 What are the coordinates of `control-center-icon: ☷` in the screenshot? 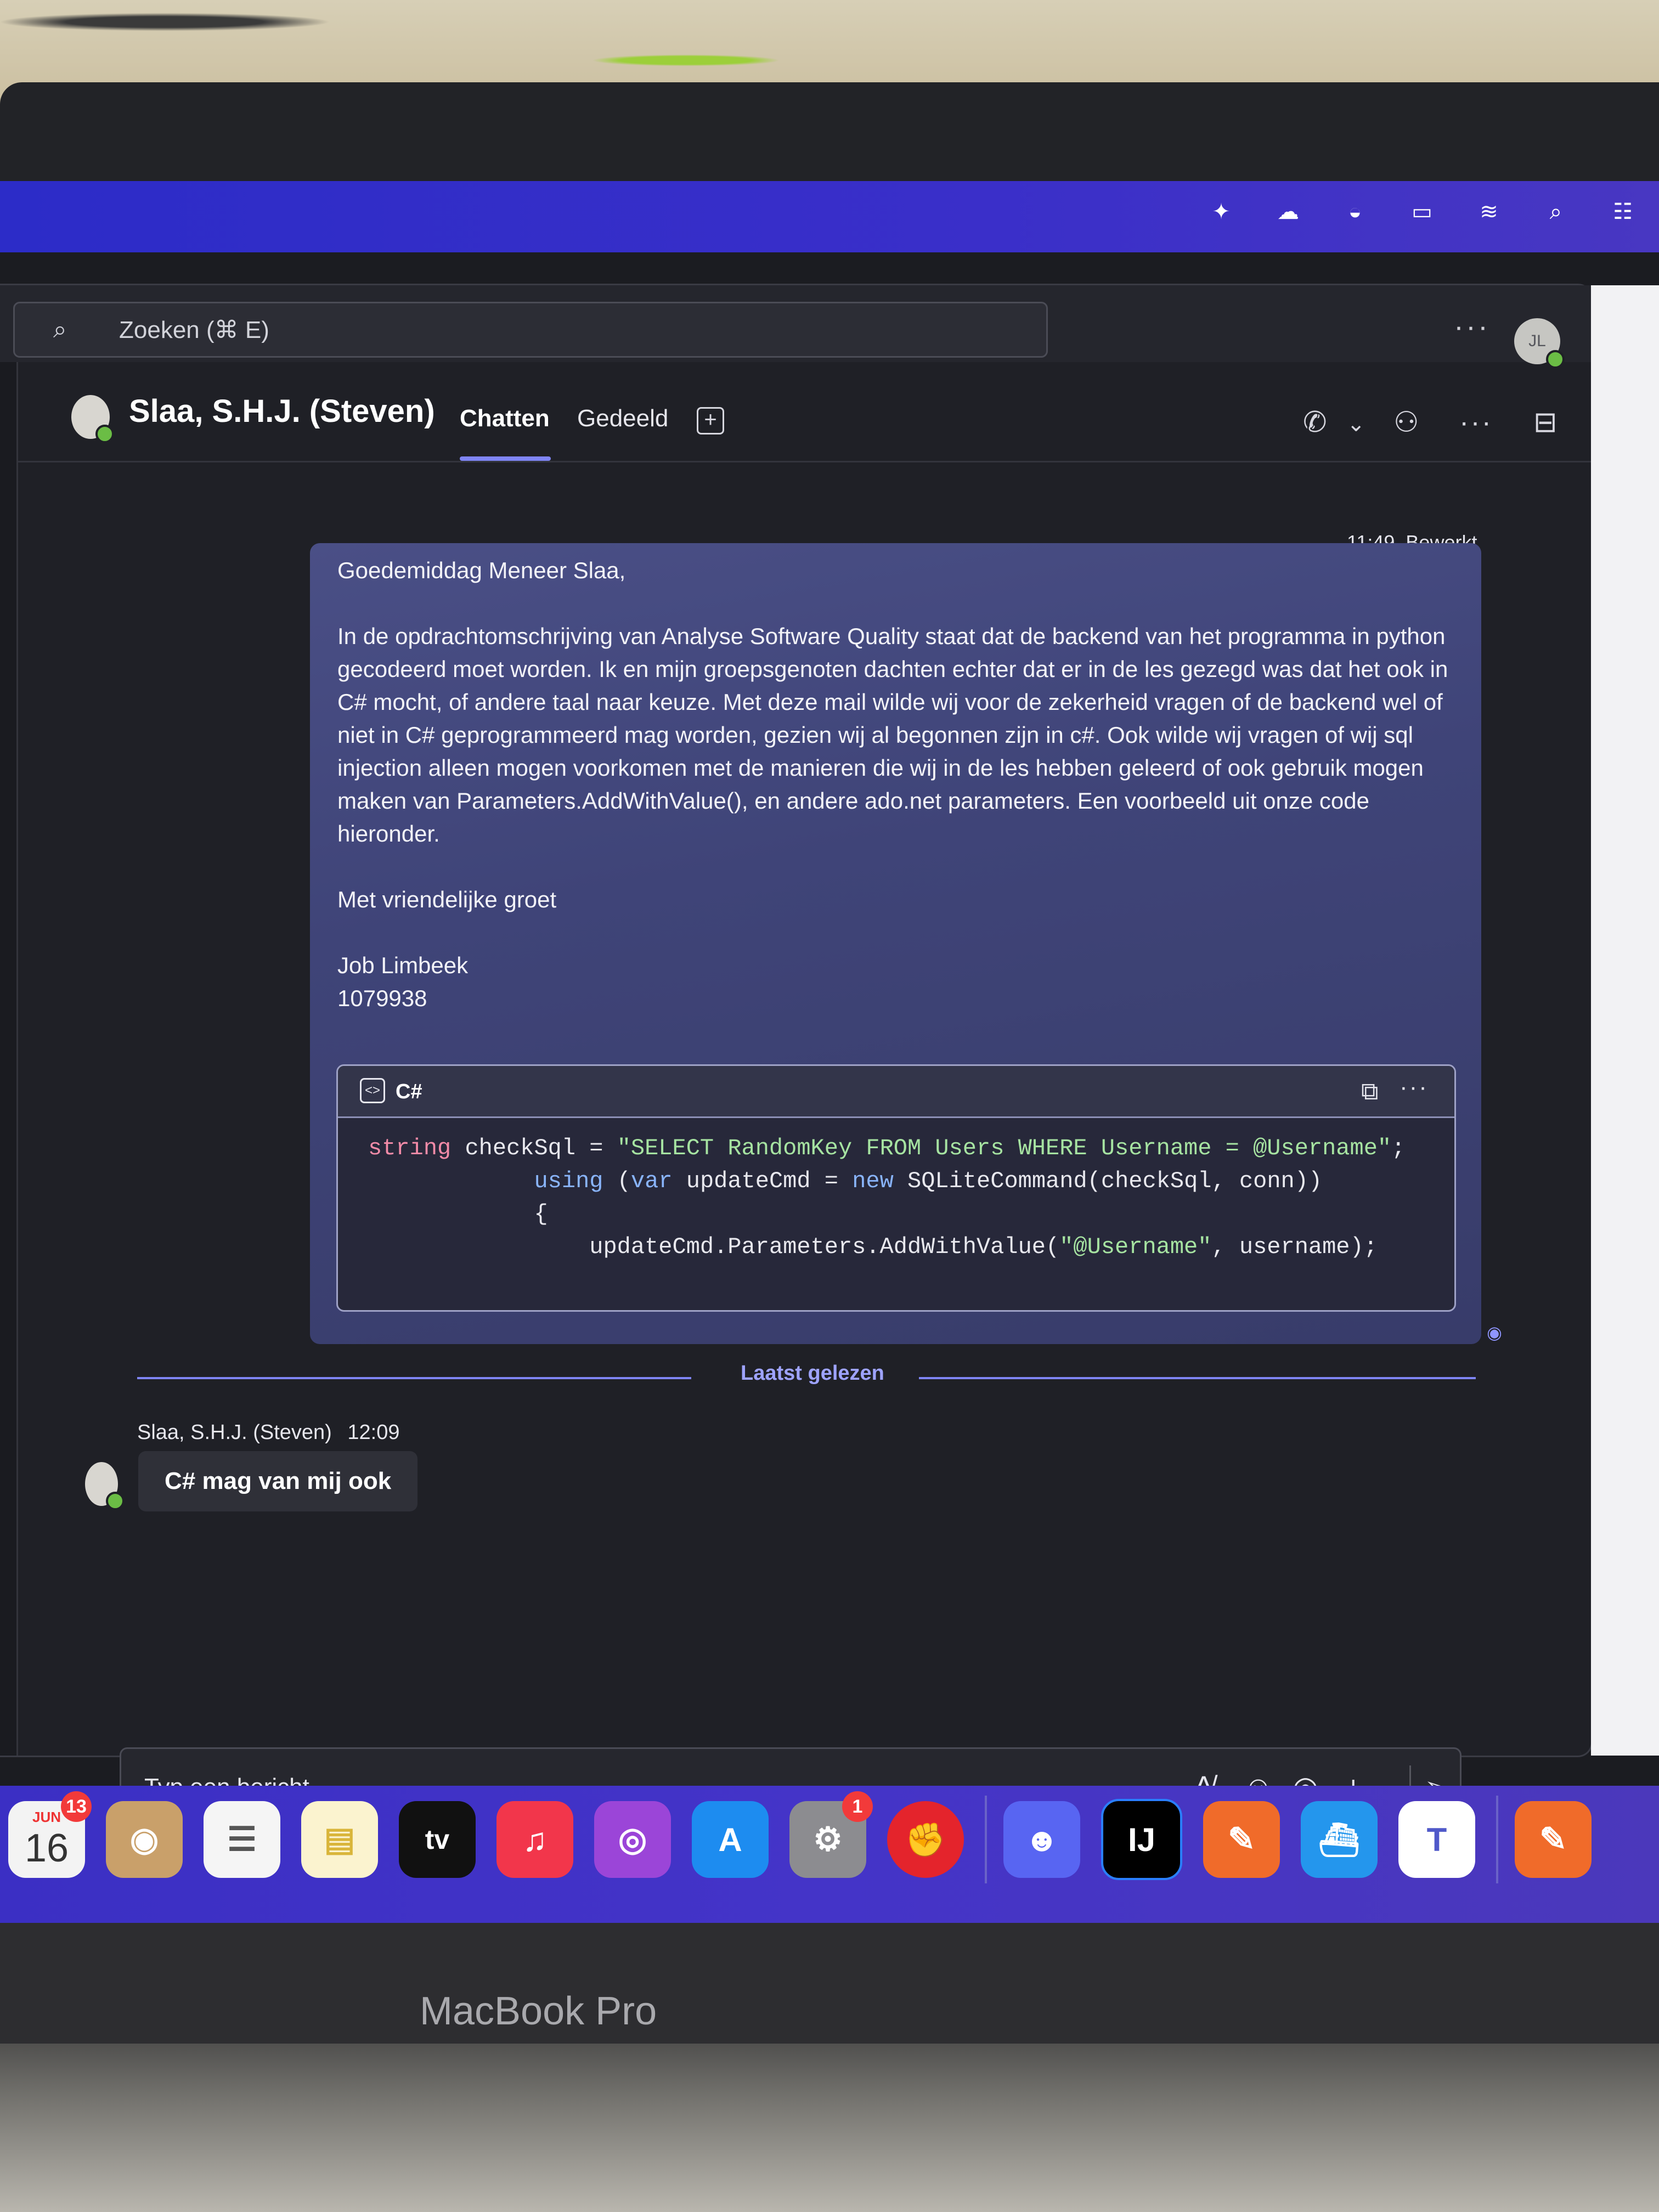 It's located at (1623, 212).